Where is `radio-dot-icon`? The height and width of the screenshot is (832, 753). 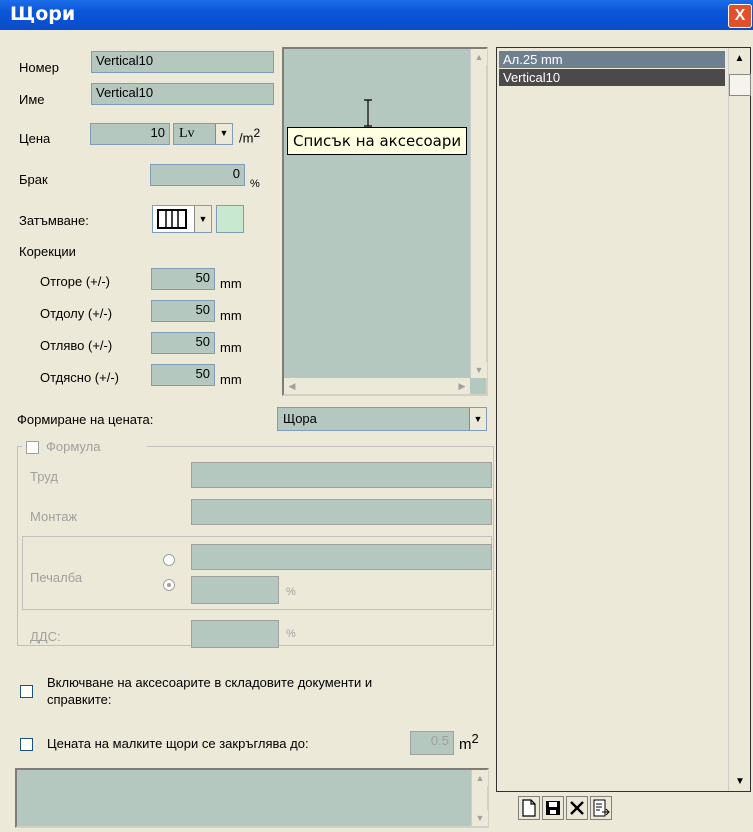 radio-dot-icon is located at coordinates (169, 585).